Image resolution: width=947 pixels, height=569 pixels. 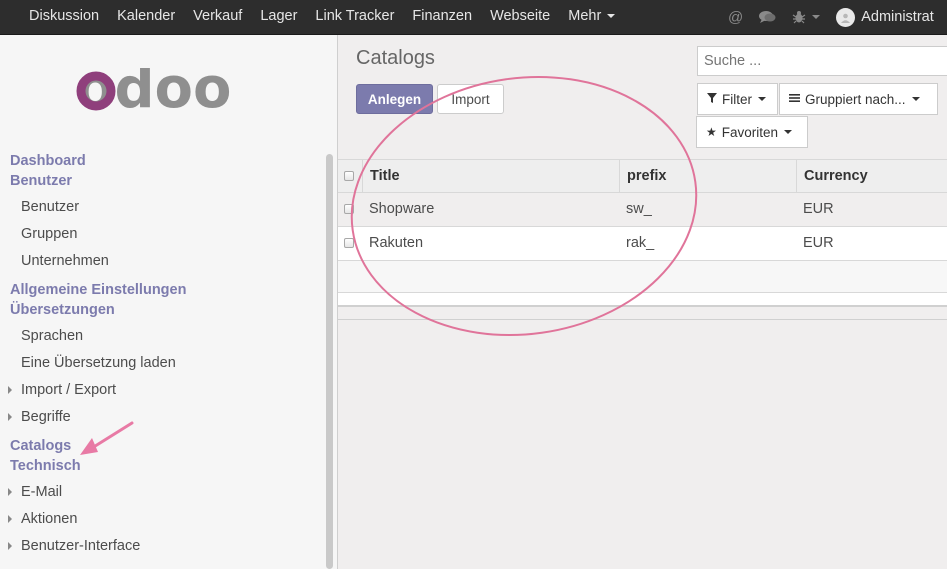 What do you see at coordinates (161, 363) in the screenshot?
I see `sidebar-item-uebersetzung-laden: Eine Übersetzung laden` at bounding box center [161, 363].